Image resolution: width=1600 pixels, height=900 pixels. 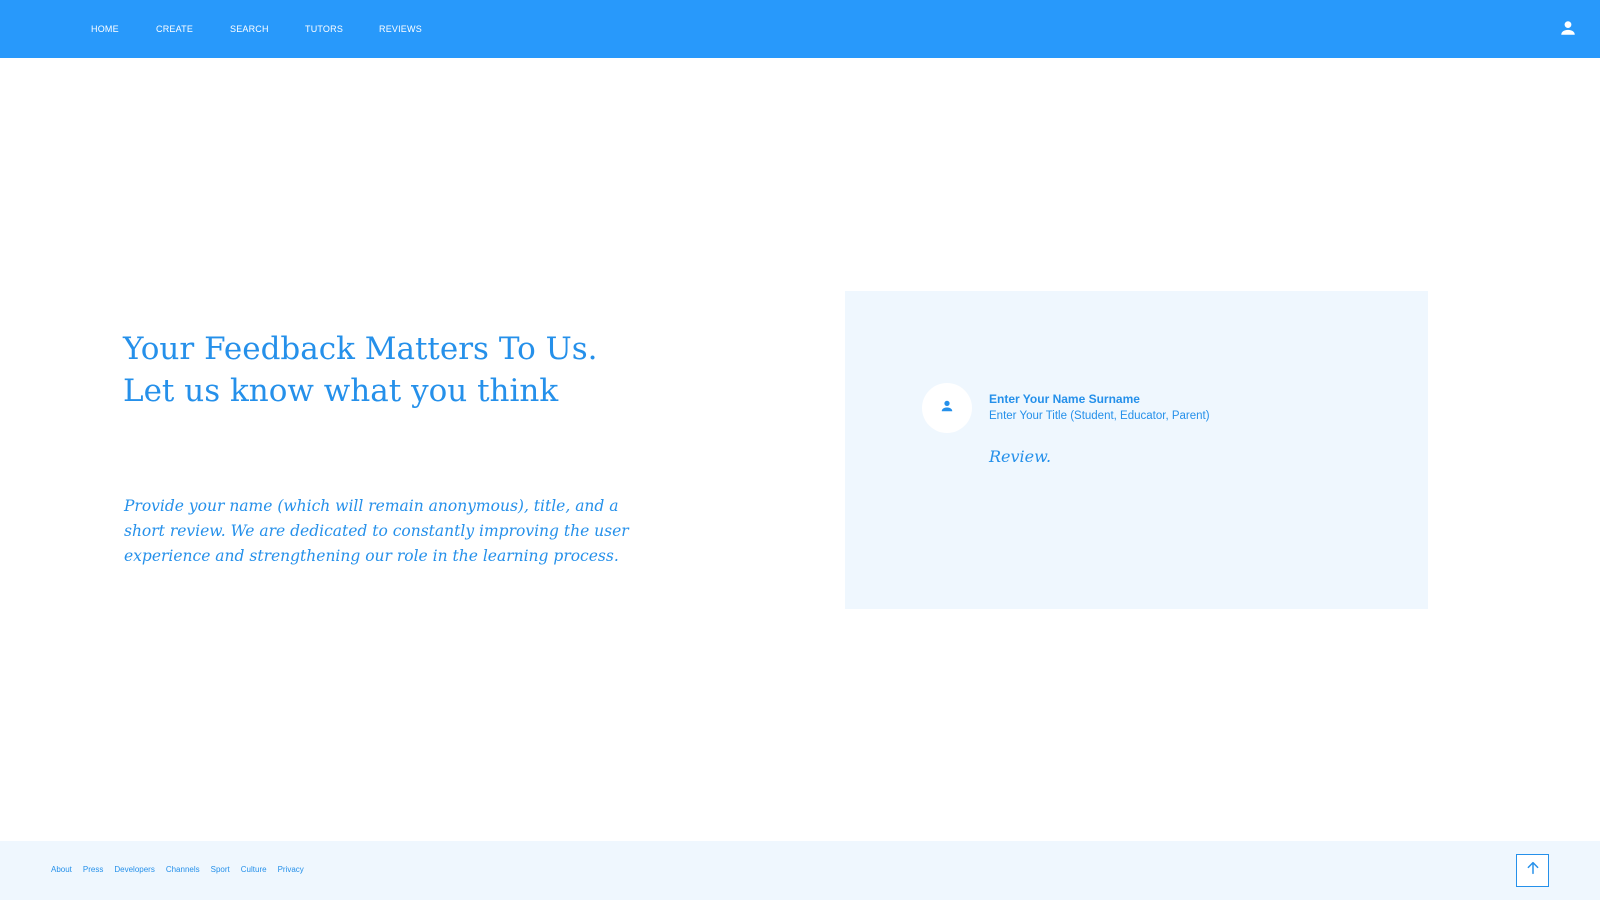 I want to click on scroll-to-top-button, so click(x=1532, y=870).